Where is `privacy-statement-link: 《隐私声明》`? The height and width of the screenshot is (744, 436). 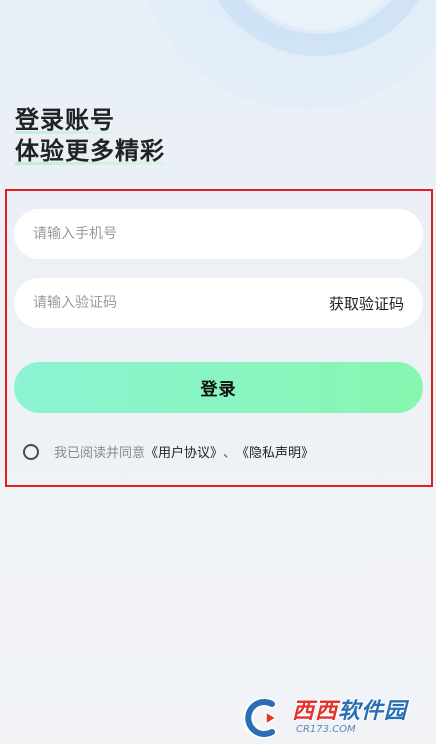 privacy-statement-link: 《隐私声明》 is located at coordinates (275, 451).